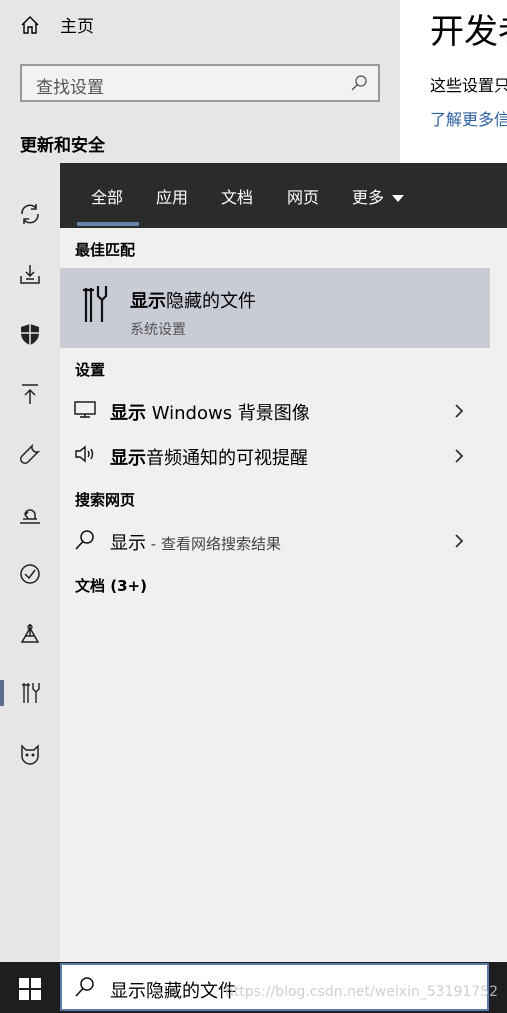 Image resolution: width=507 pixels, height=1013 pixels. Describe the element at coordinates (172, 196) in the screenshot. I see `tab-apps: 应用` at that location.